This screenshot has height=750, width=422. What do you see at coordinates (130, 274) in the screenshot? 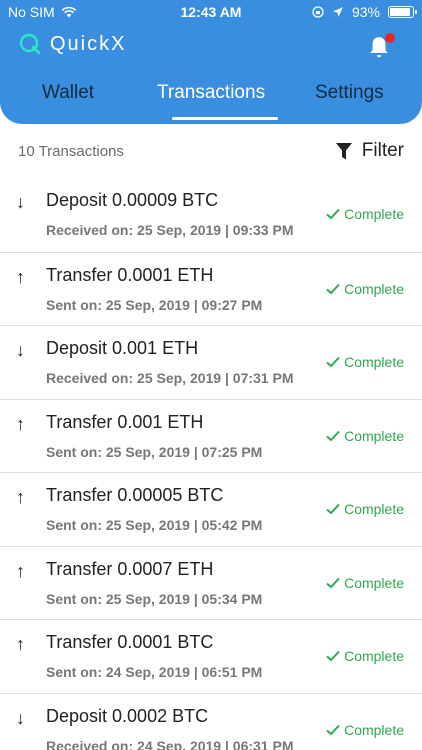
I see `transaction-title: Transfer 0.0001 ETH` at bounding box center [130, 274].